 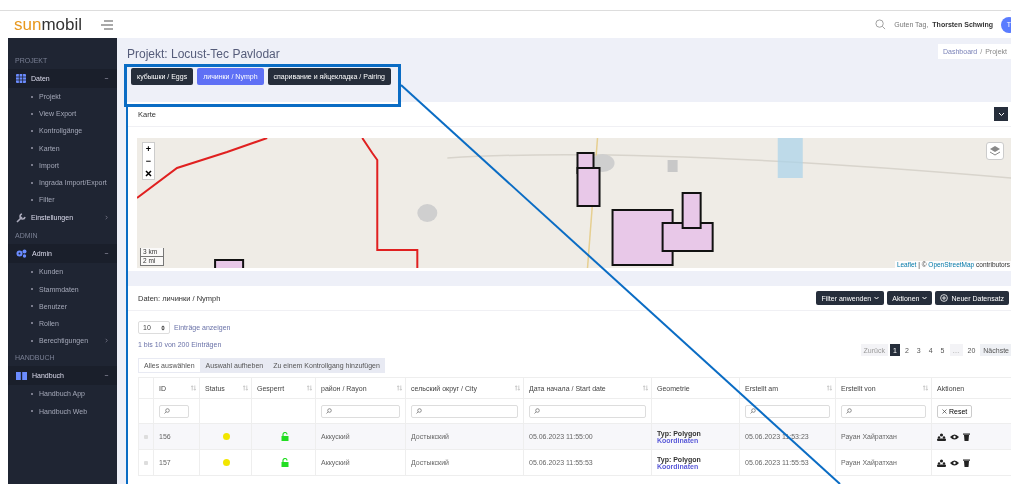 What do you see at coordinates (21, 376) in the screenshot?
I see `book-icon` at bounding box center [21, 376].